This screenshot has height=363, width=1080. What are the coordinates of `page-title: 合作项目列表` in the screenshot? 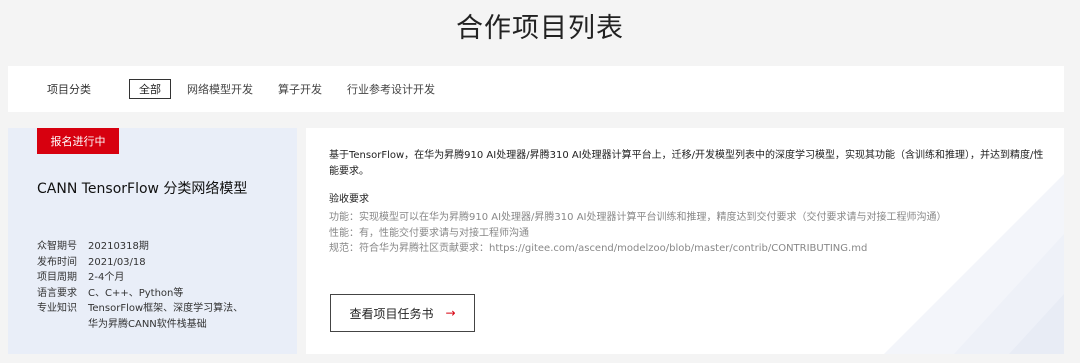 It's located at (540, 28).